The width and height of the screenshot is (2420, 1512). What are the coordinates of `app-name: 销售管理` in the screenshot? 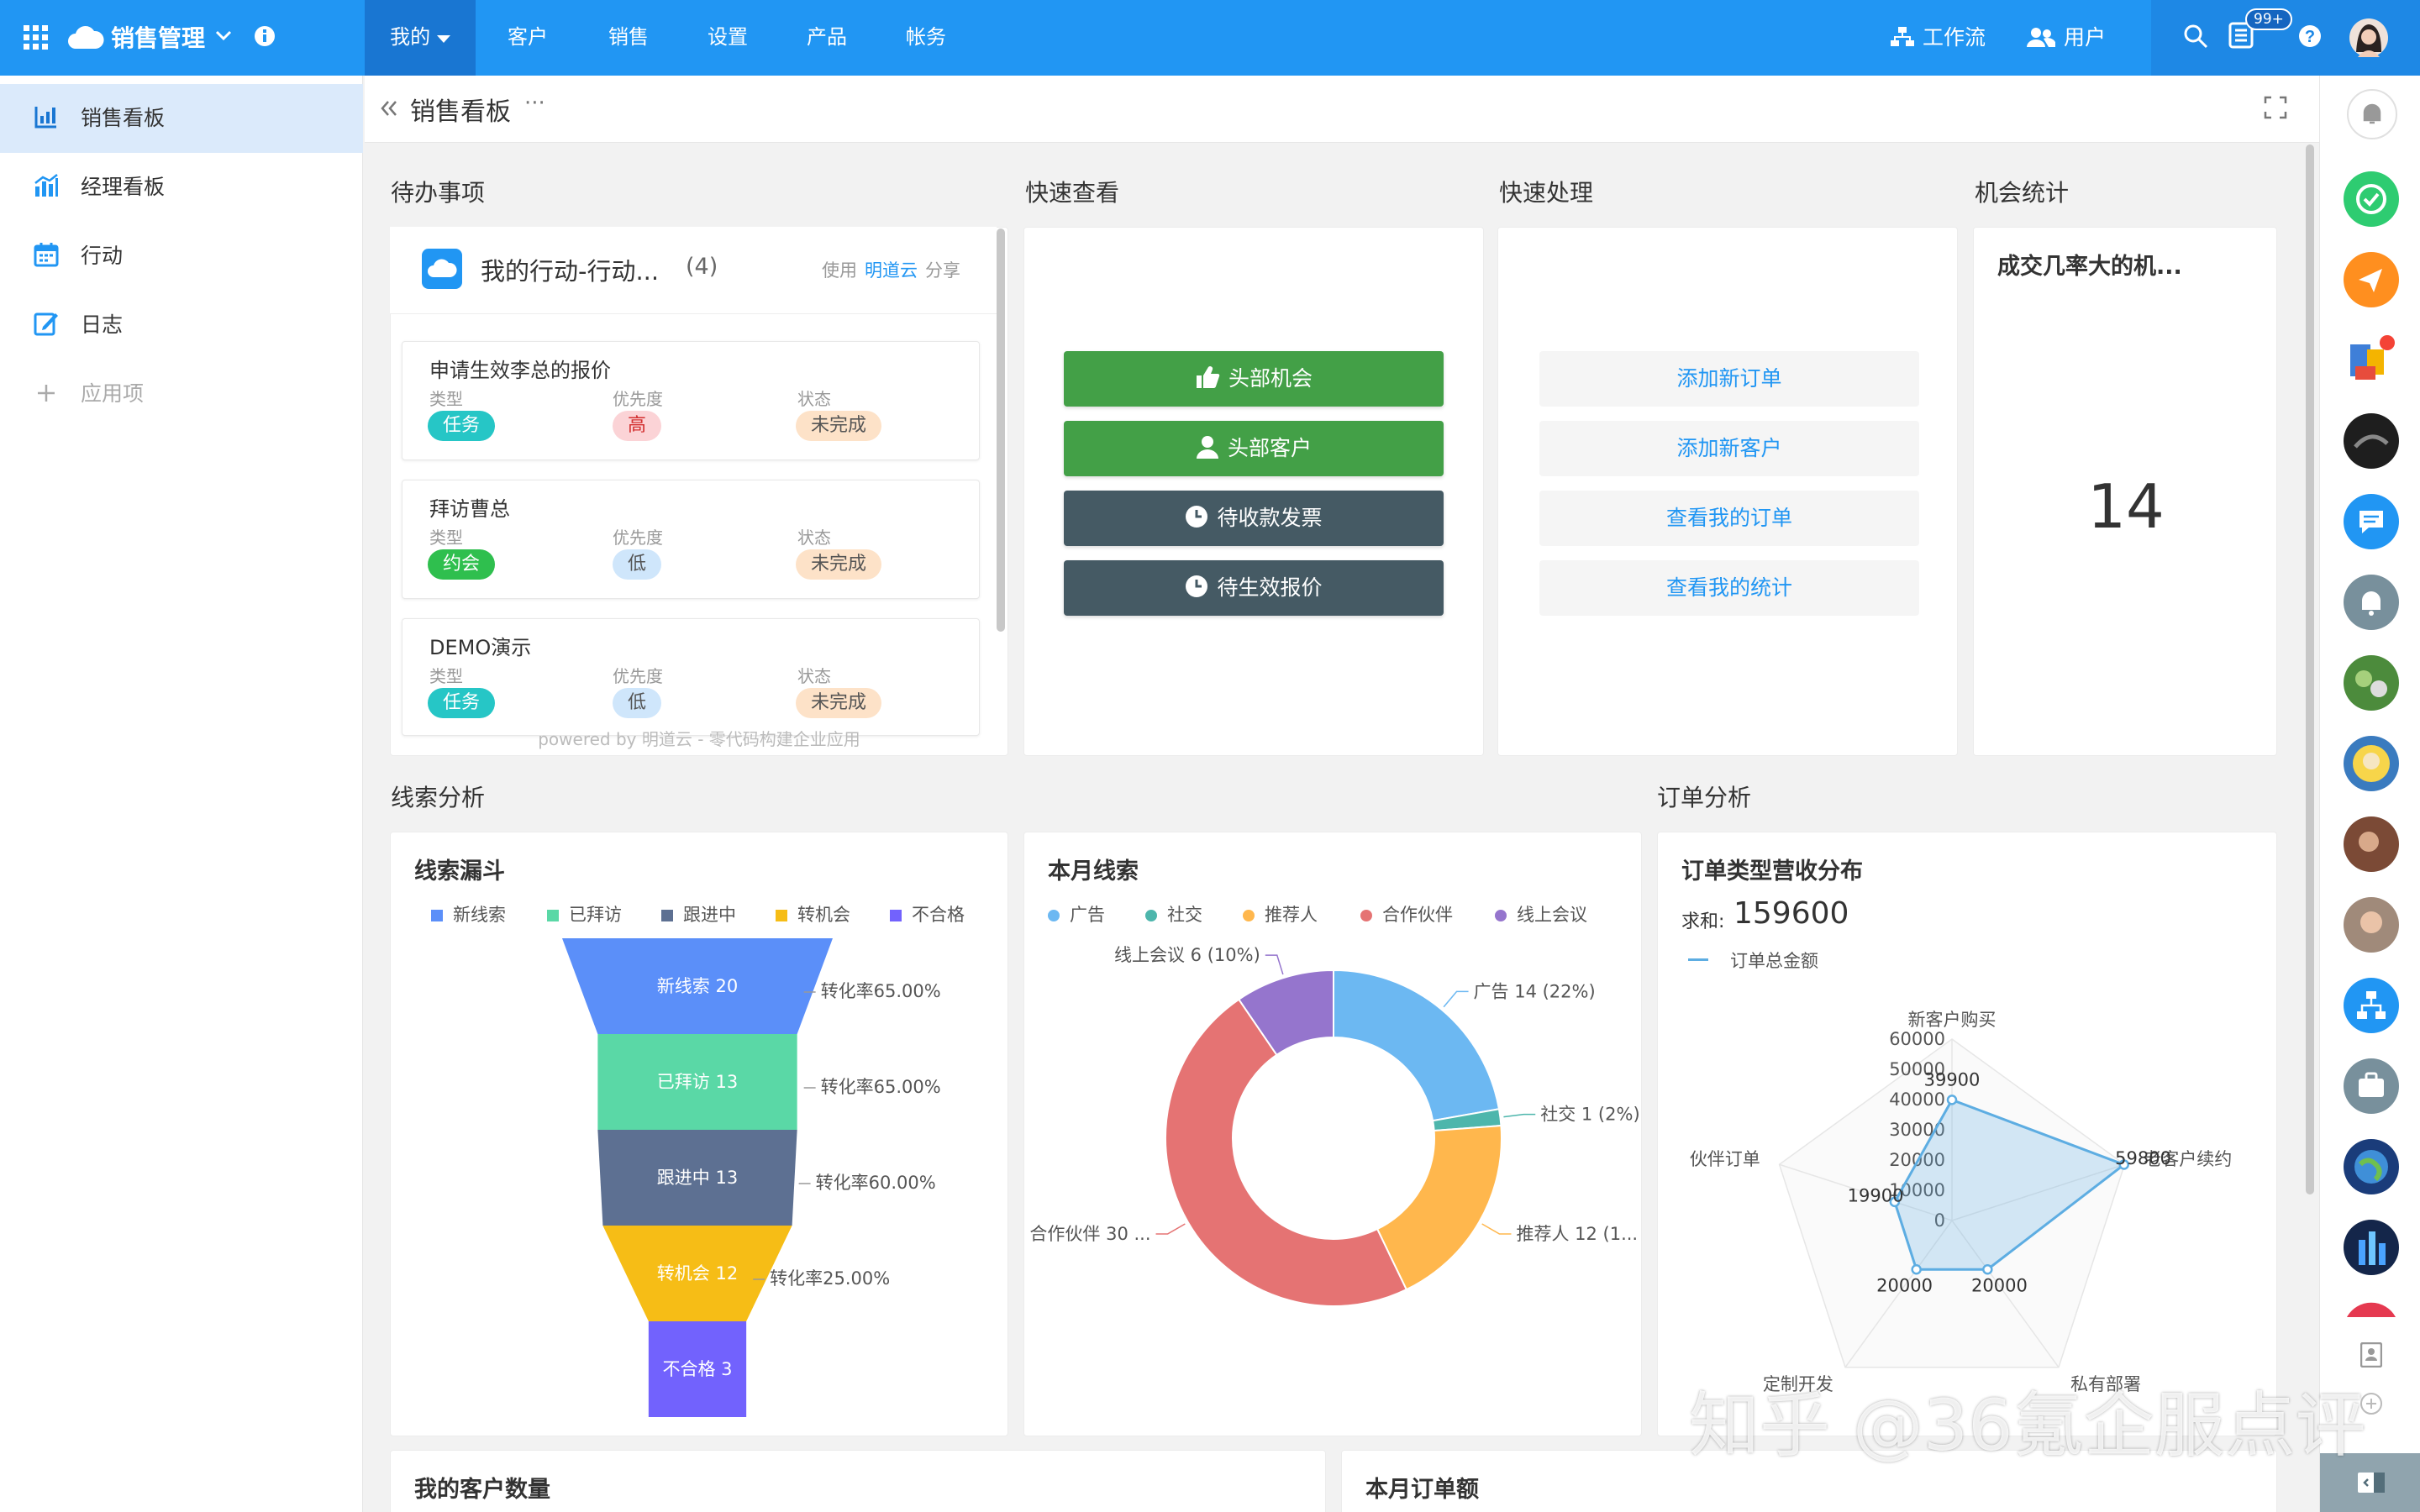 It's located at (158, 37).